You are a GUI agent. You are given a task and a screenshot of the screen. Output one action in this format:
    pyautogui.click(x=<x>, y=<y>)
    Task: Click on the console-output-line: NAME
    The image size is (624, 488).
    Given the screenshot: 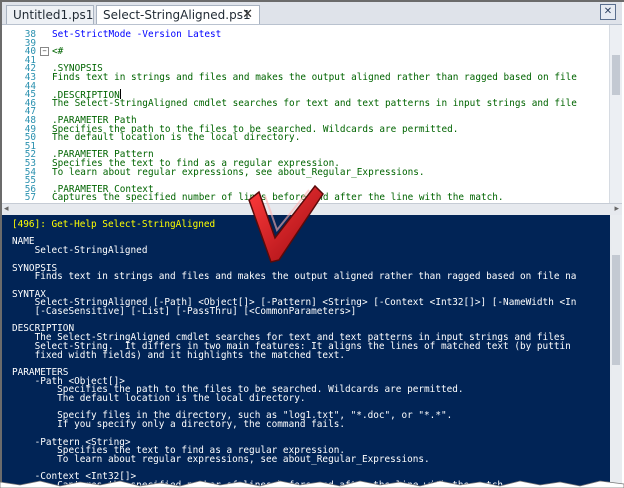 What is the action you would take?
    pyautogui.click(x=23, y=242)
    